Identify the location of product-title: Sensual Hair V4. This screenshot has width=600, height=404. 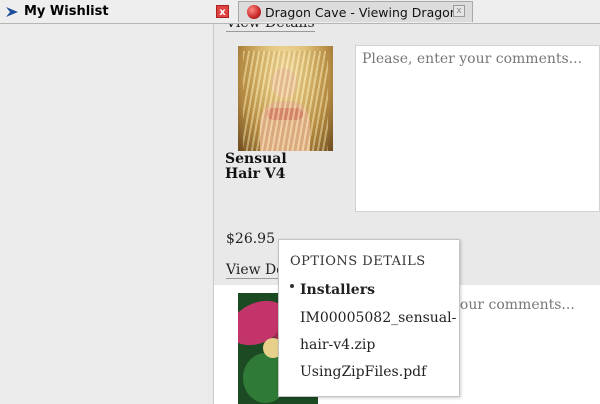
(275, 167).